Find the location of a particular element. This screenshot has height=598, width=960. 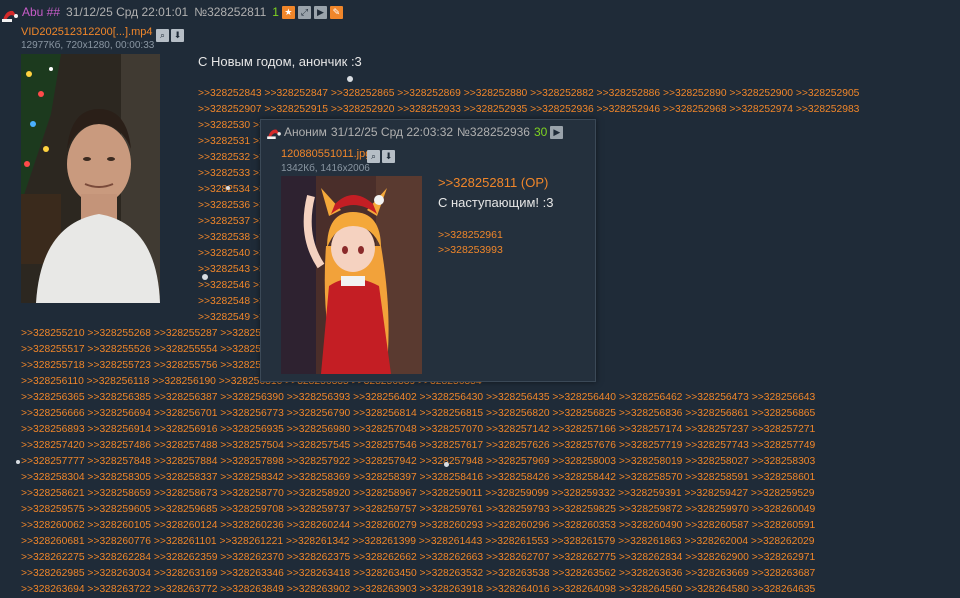

preview-replies: >>328252961 >>328253993 is located at coordinates (470, 243).